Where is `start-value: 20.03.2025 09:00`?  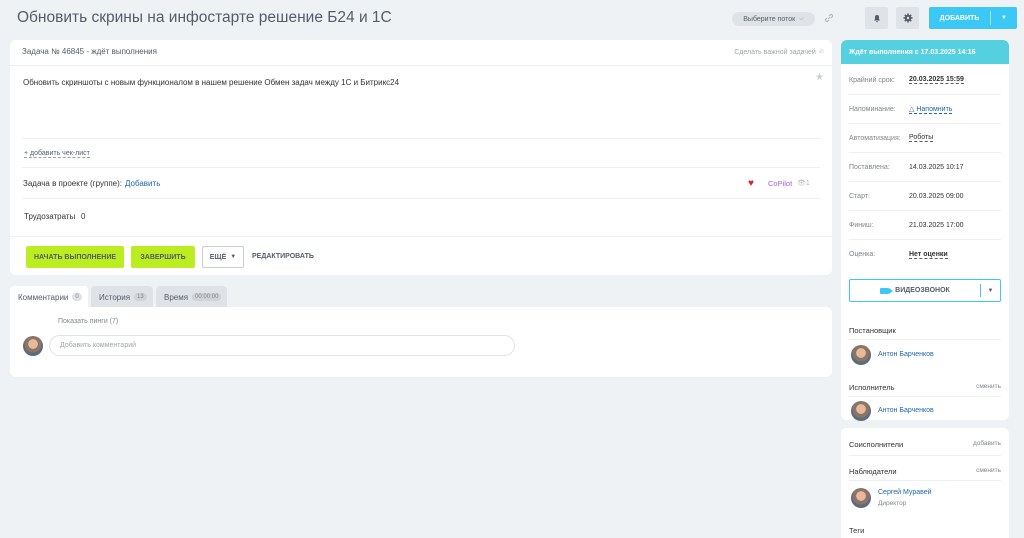 start-value: 20.03.2025 09:00 is located at coordinates (936, 196).